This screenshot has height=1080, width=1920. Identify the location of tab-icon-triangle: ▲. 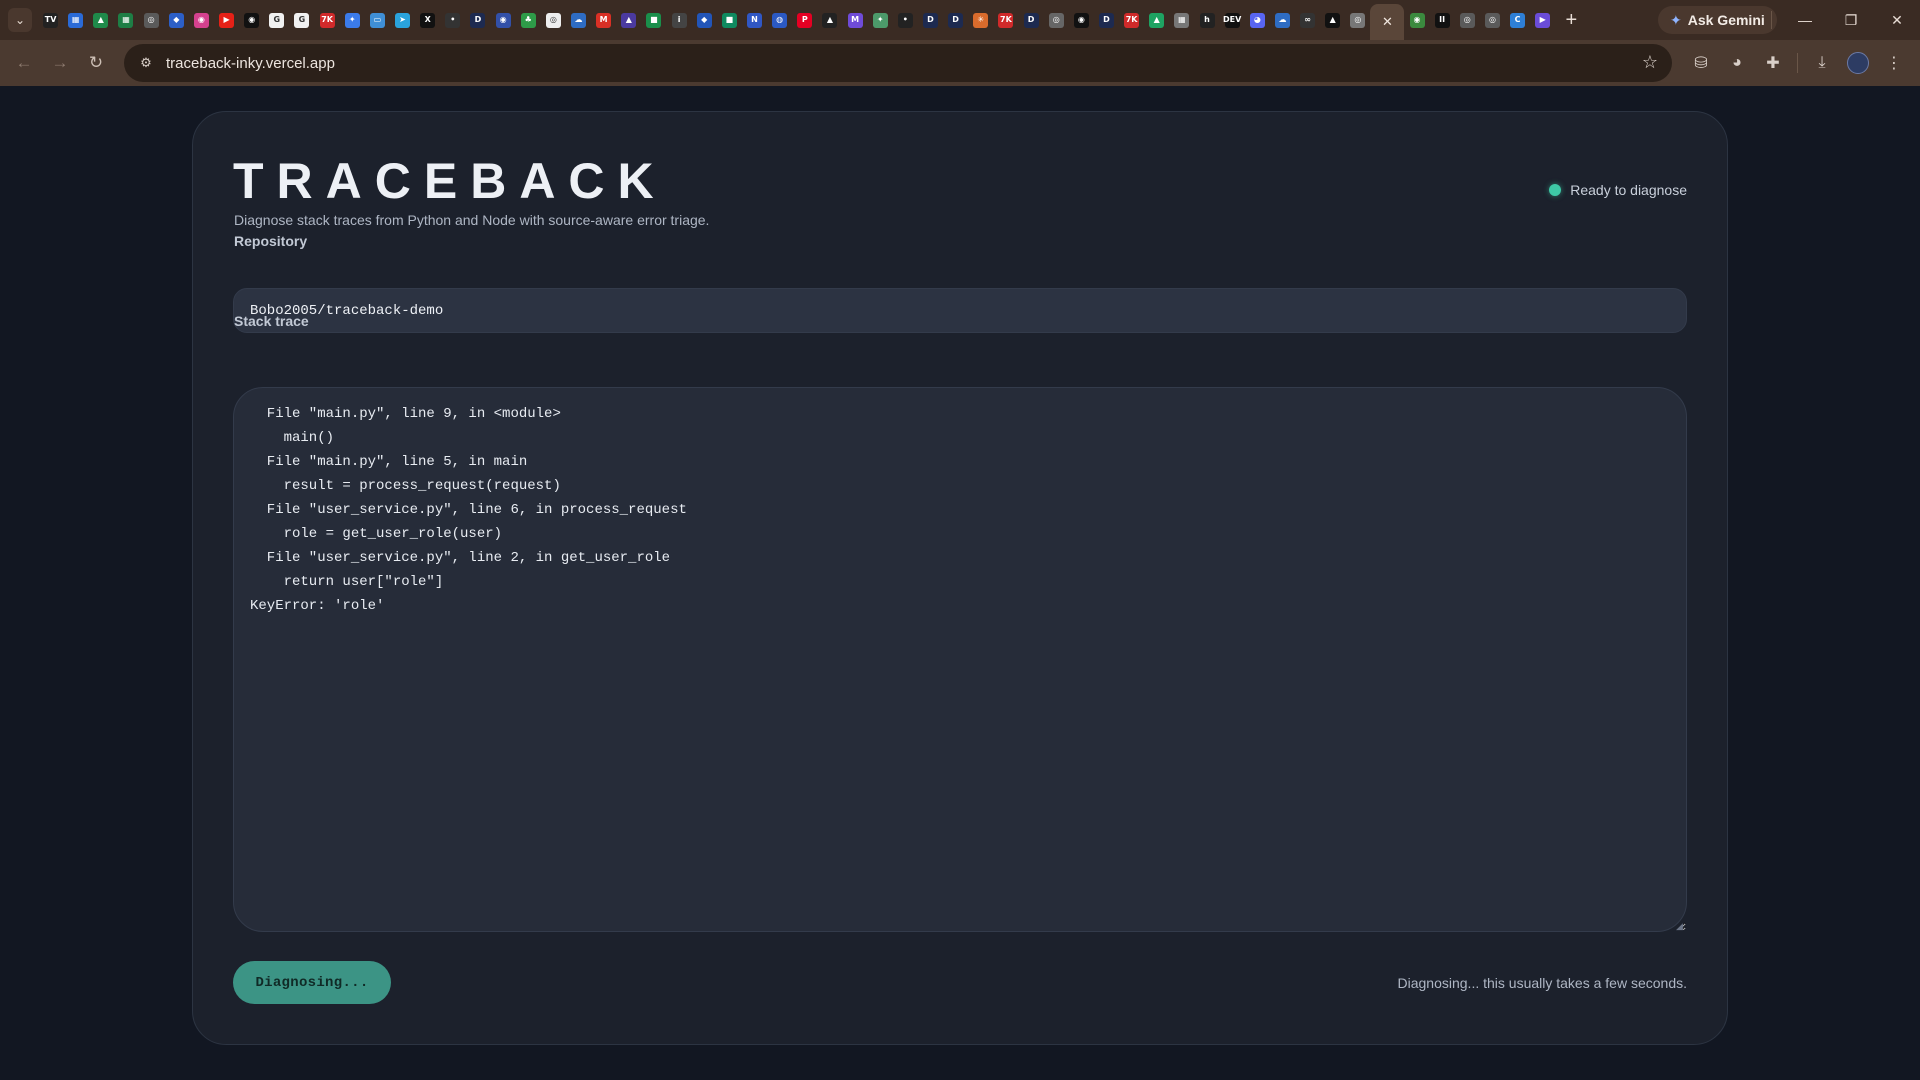
(830, 20).